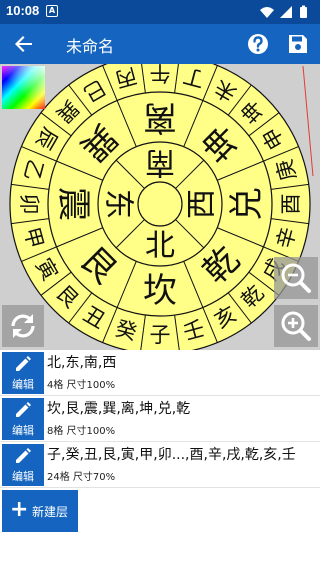 The width and height of the screenshot is (320, 568). I want to click on new-layer-label: 新建层, so click(50, 512).